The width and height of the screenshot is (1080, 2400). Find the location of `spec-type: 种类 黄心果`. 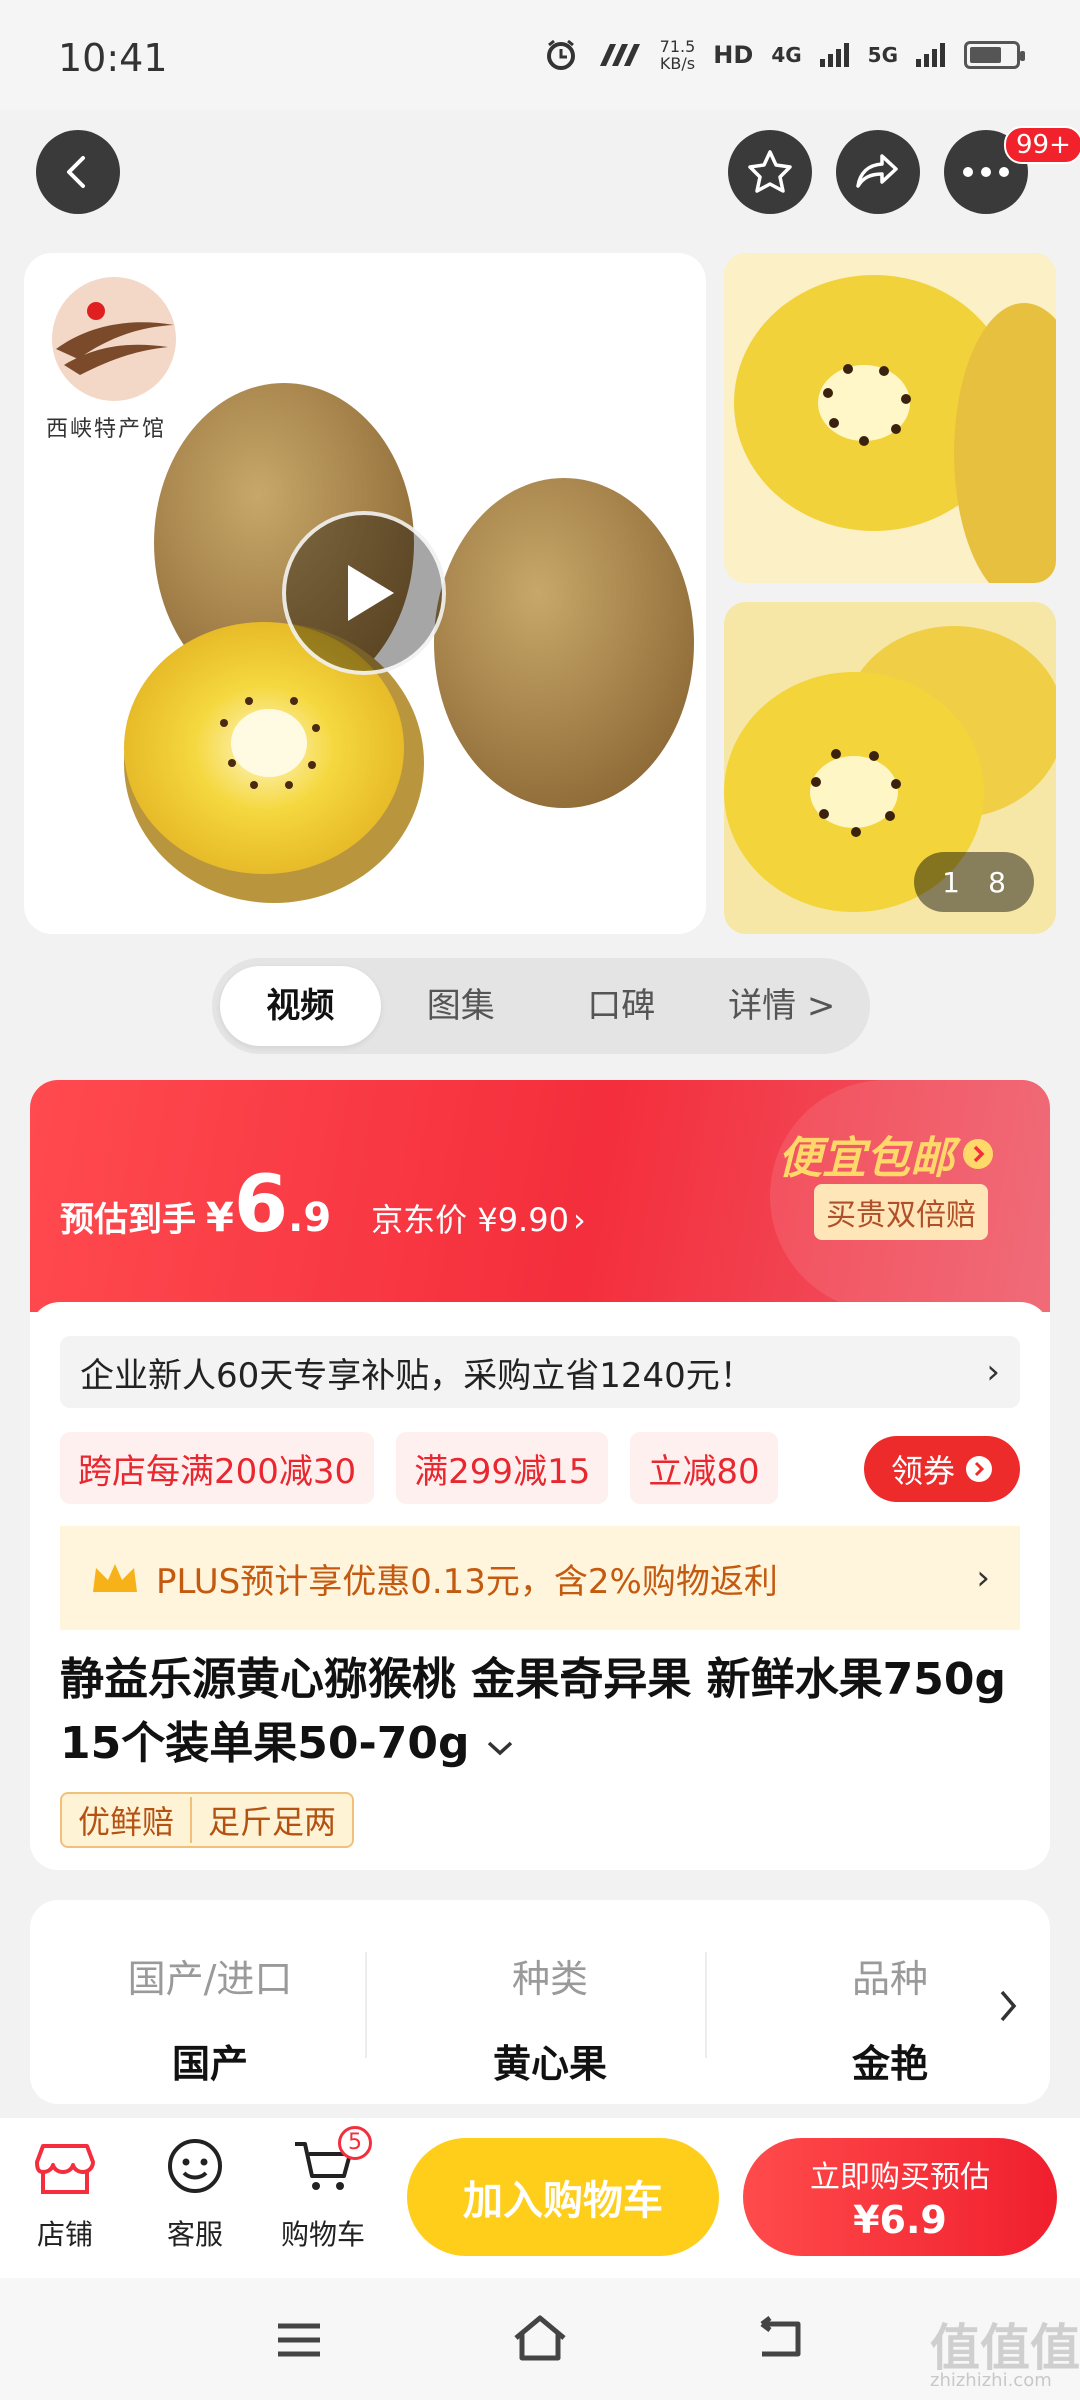

spec-type: 种类 黄心果 is located at coordinates (549, 2021).